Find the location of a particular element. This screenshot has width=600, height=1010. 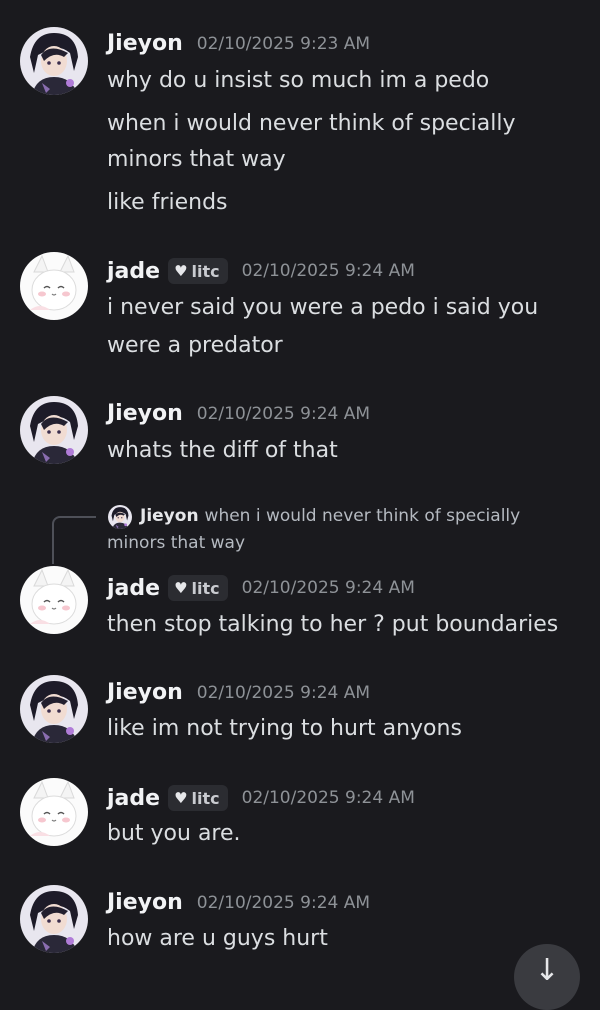

message-text: like im not trying to hurt anyons is located at coordinates (284, 728).